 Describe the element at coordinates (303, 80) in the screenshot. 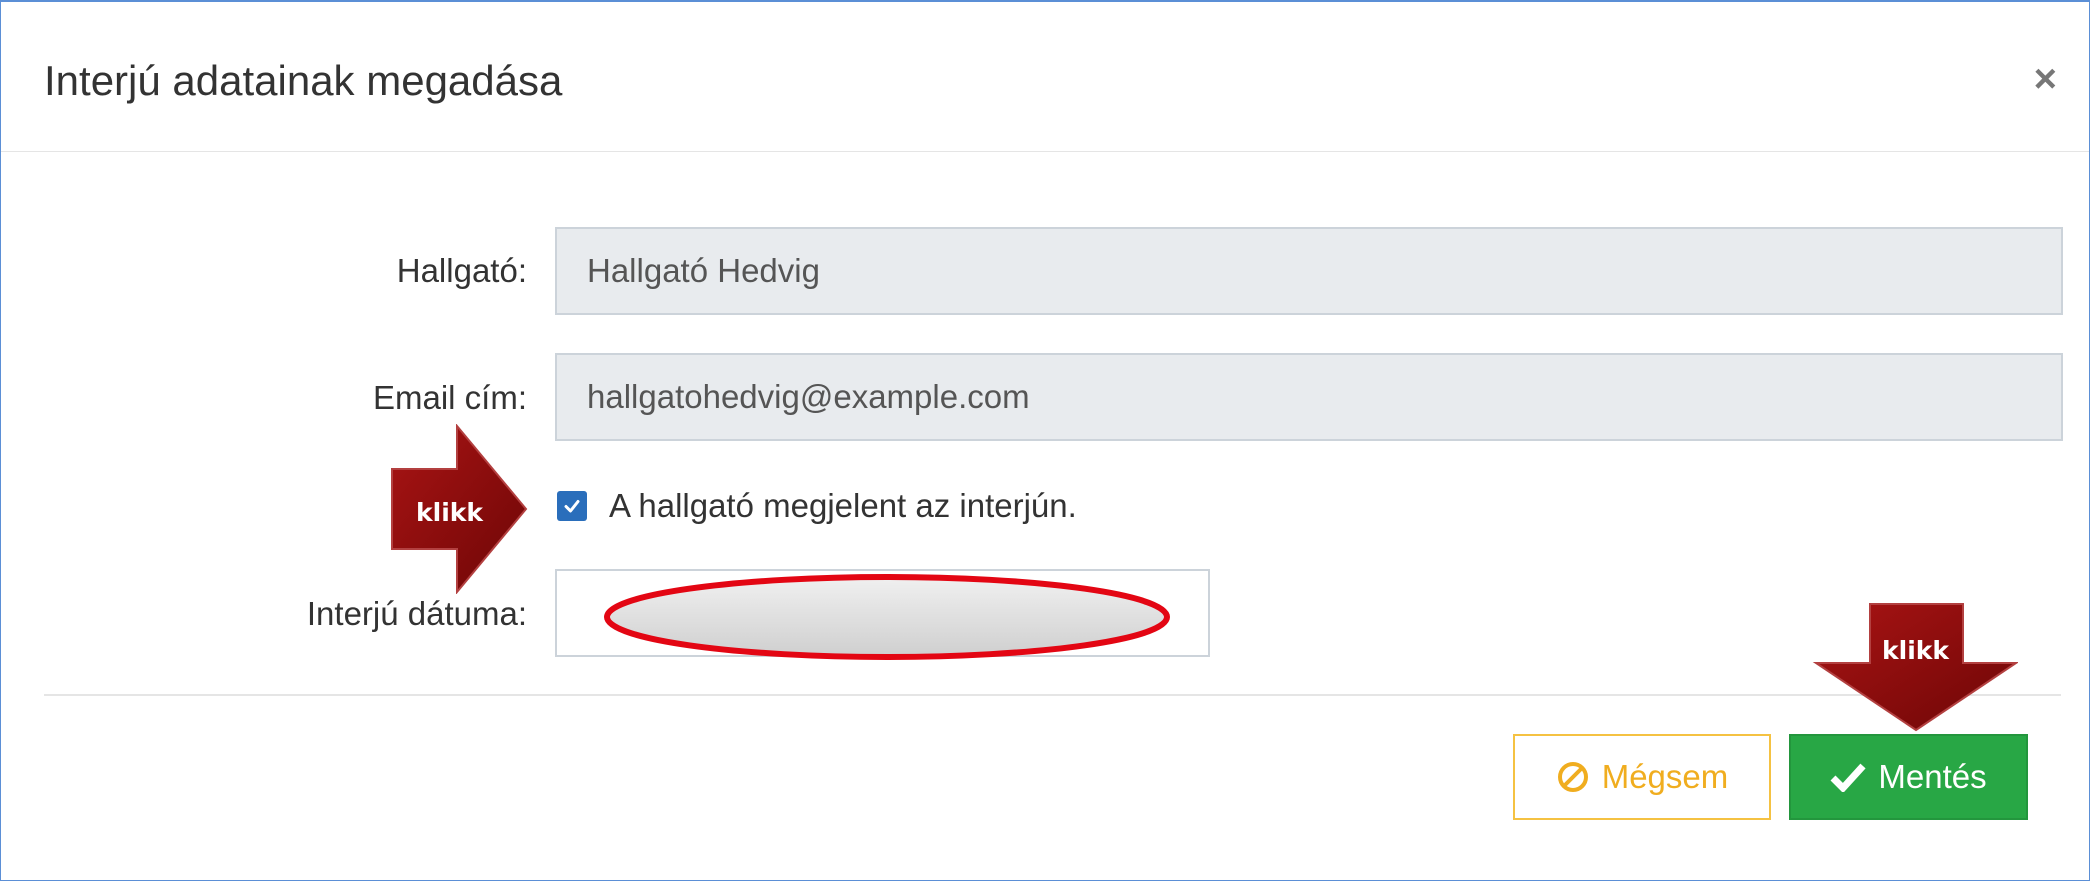

I see `dialog-title: Interjú adatainak megadása` at that location.